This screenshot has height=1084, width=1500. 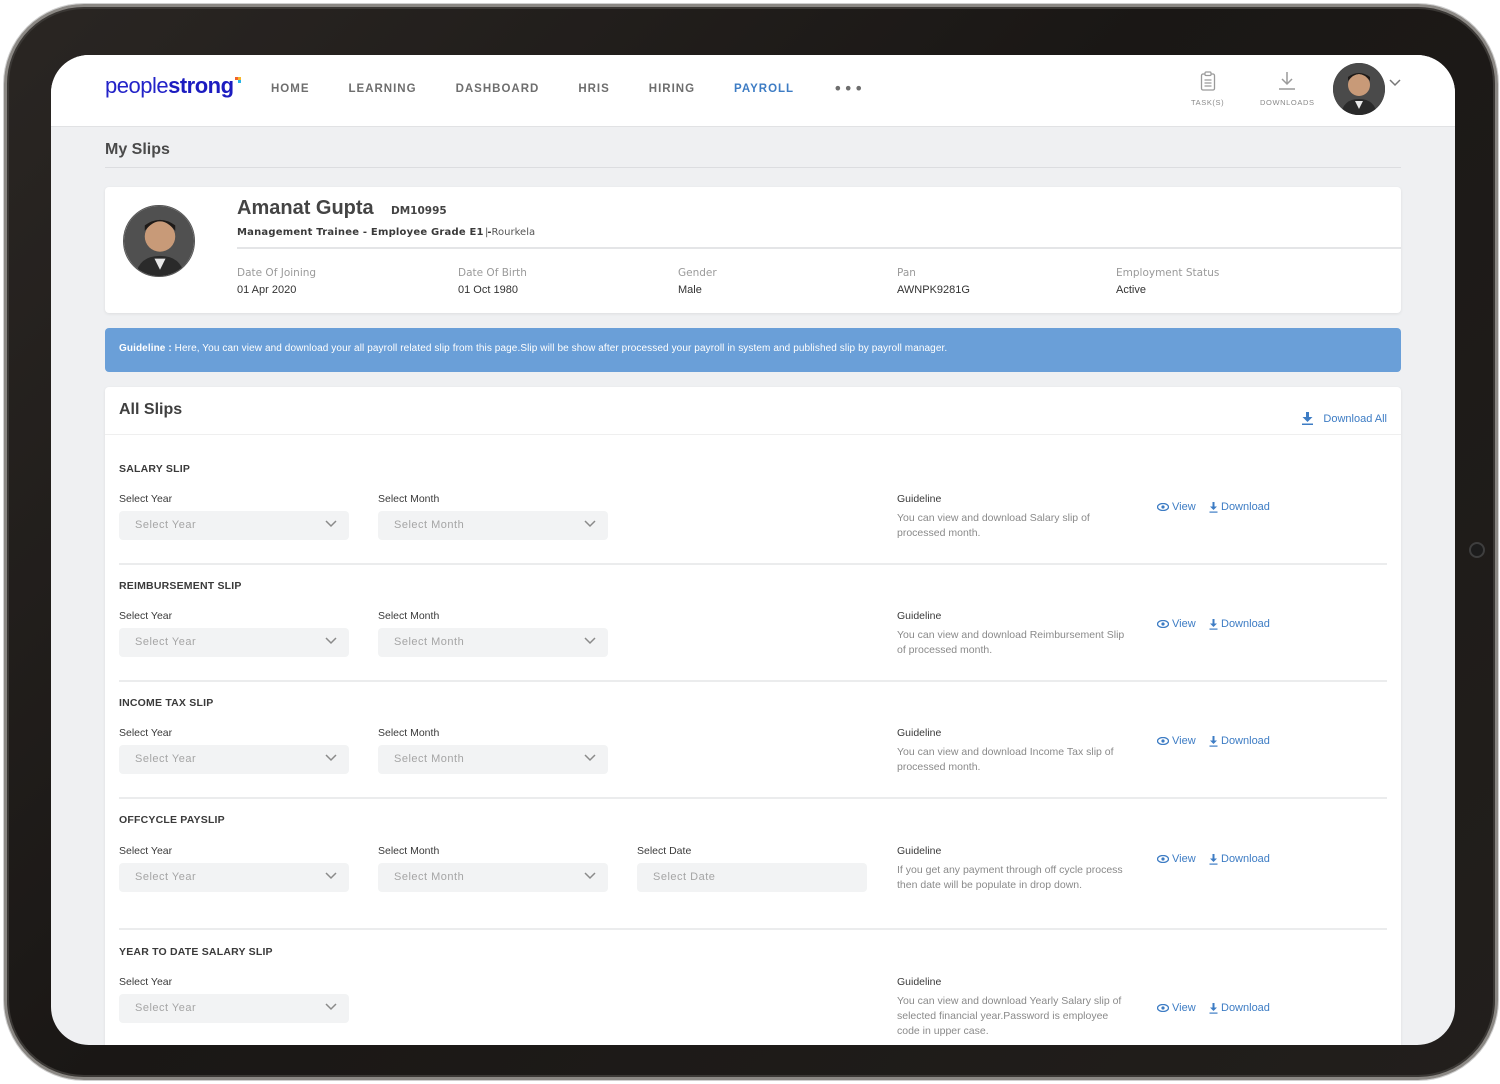 What do you see at coordinates (848, 88) in the screenshot?
I see `more-menu-icon: •••` at bounding box center [848, 88].